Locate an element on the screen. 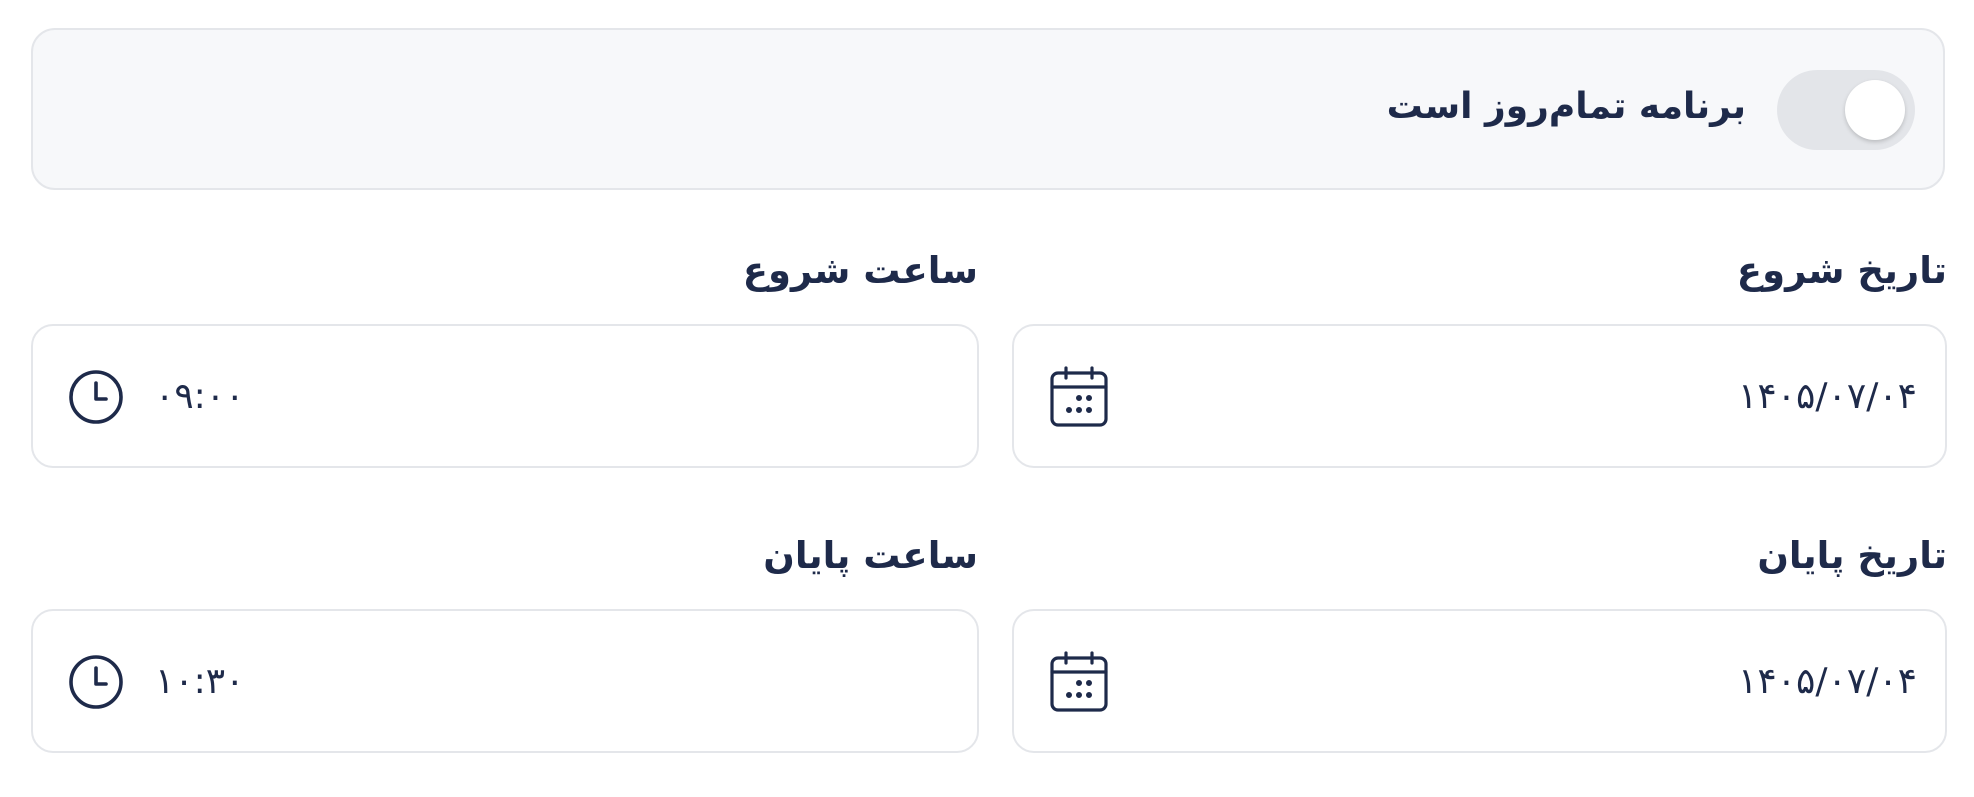 The image size is (1974, 797). end-time-label: ساعت پایان is located at coordinates (870, 555).